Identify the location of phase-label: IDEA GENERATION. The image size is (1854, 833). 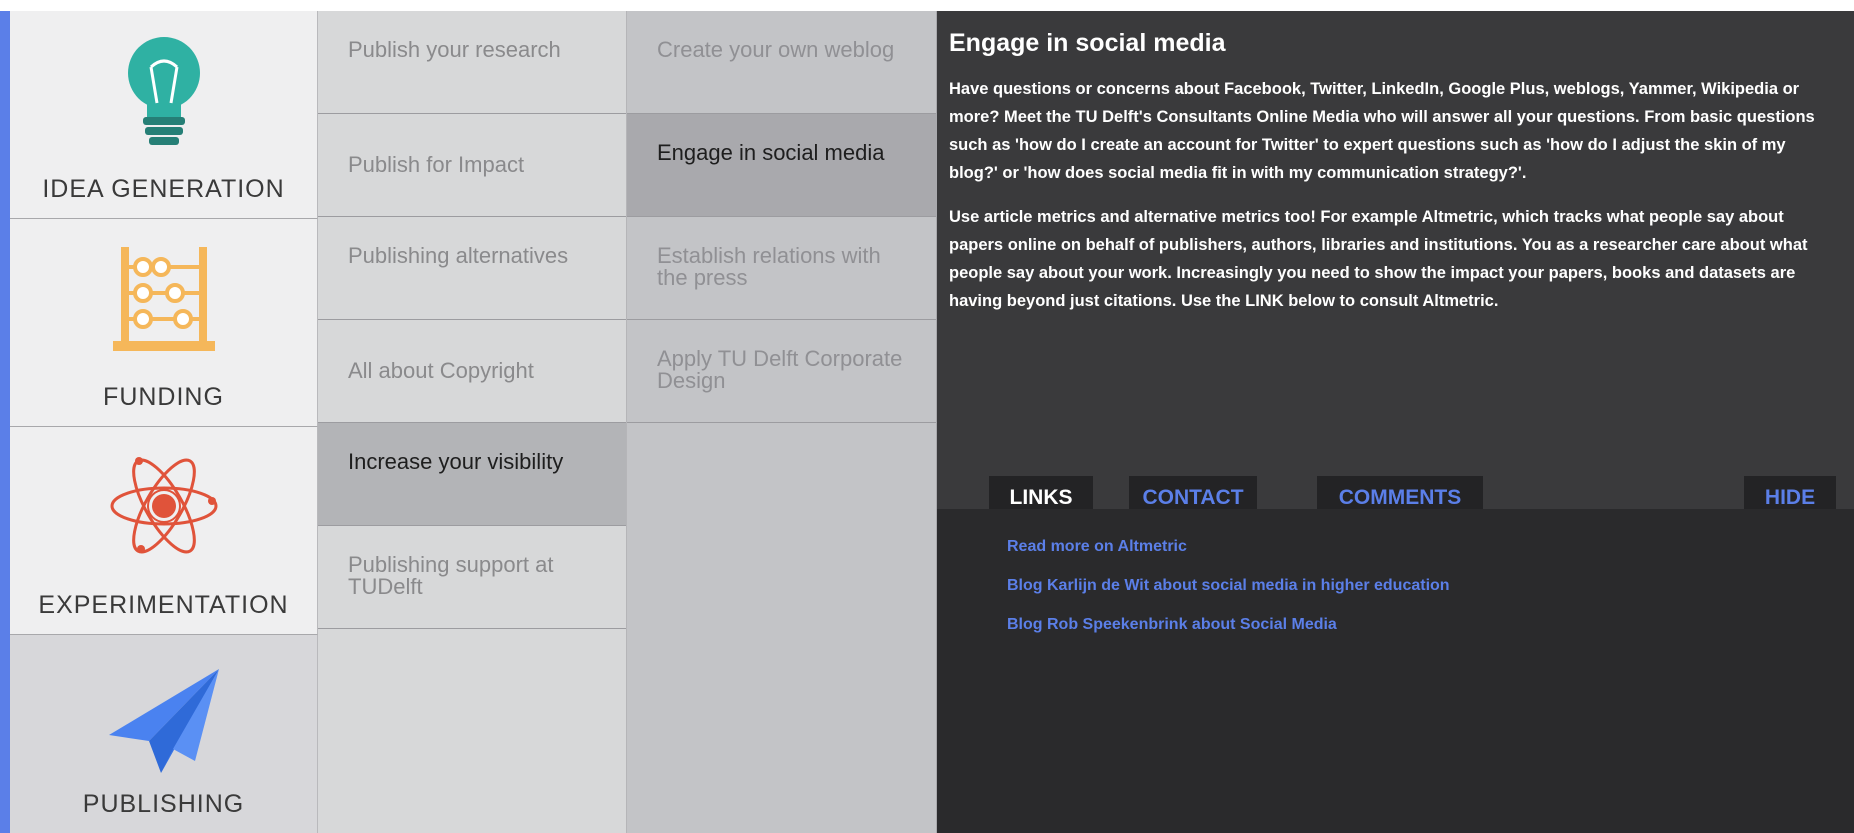
(163, 189).